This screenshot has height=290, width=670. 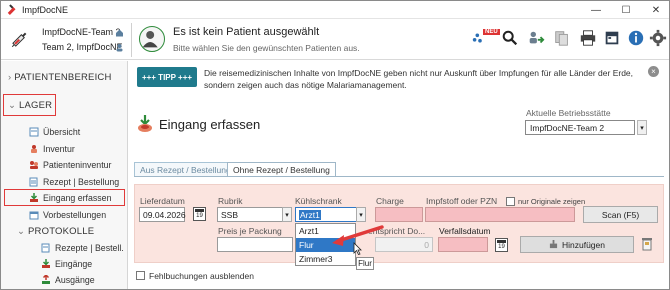 I want to click on team-name: ImpfDocNE-Team 2, so click(x=81, y=32).